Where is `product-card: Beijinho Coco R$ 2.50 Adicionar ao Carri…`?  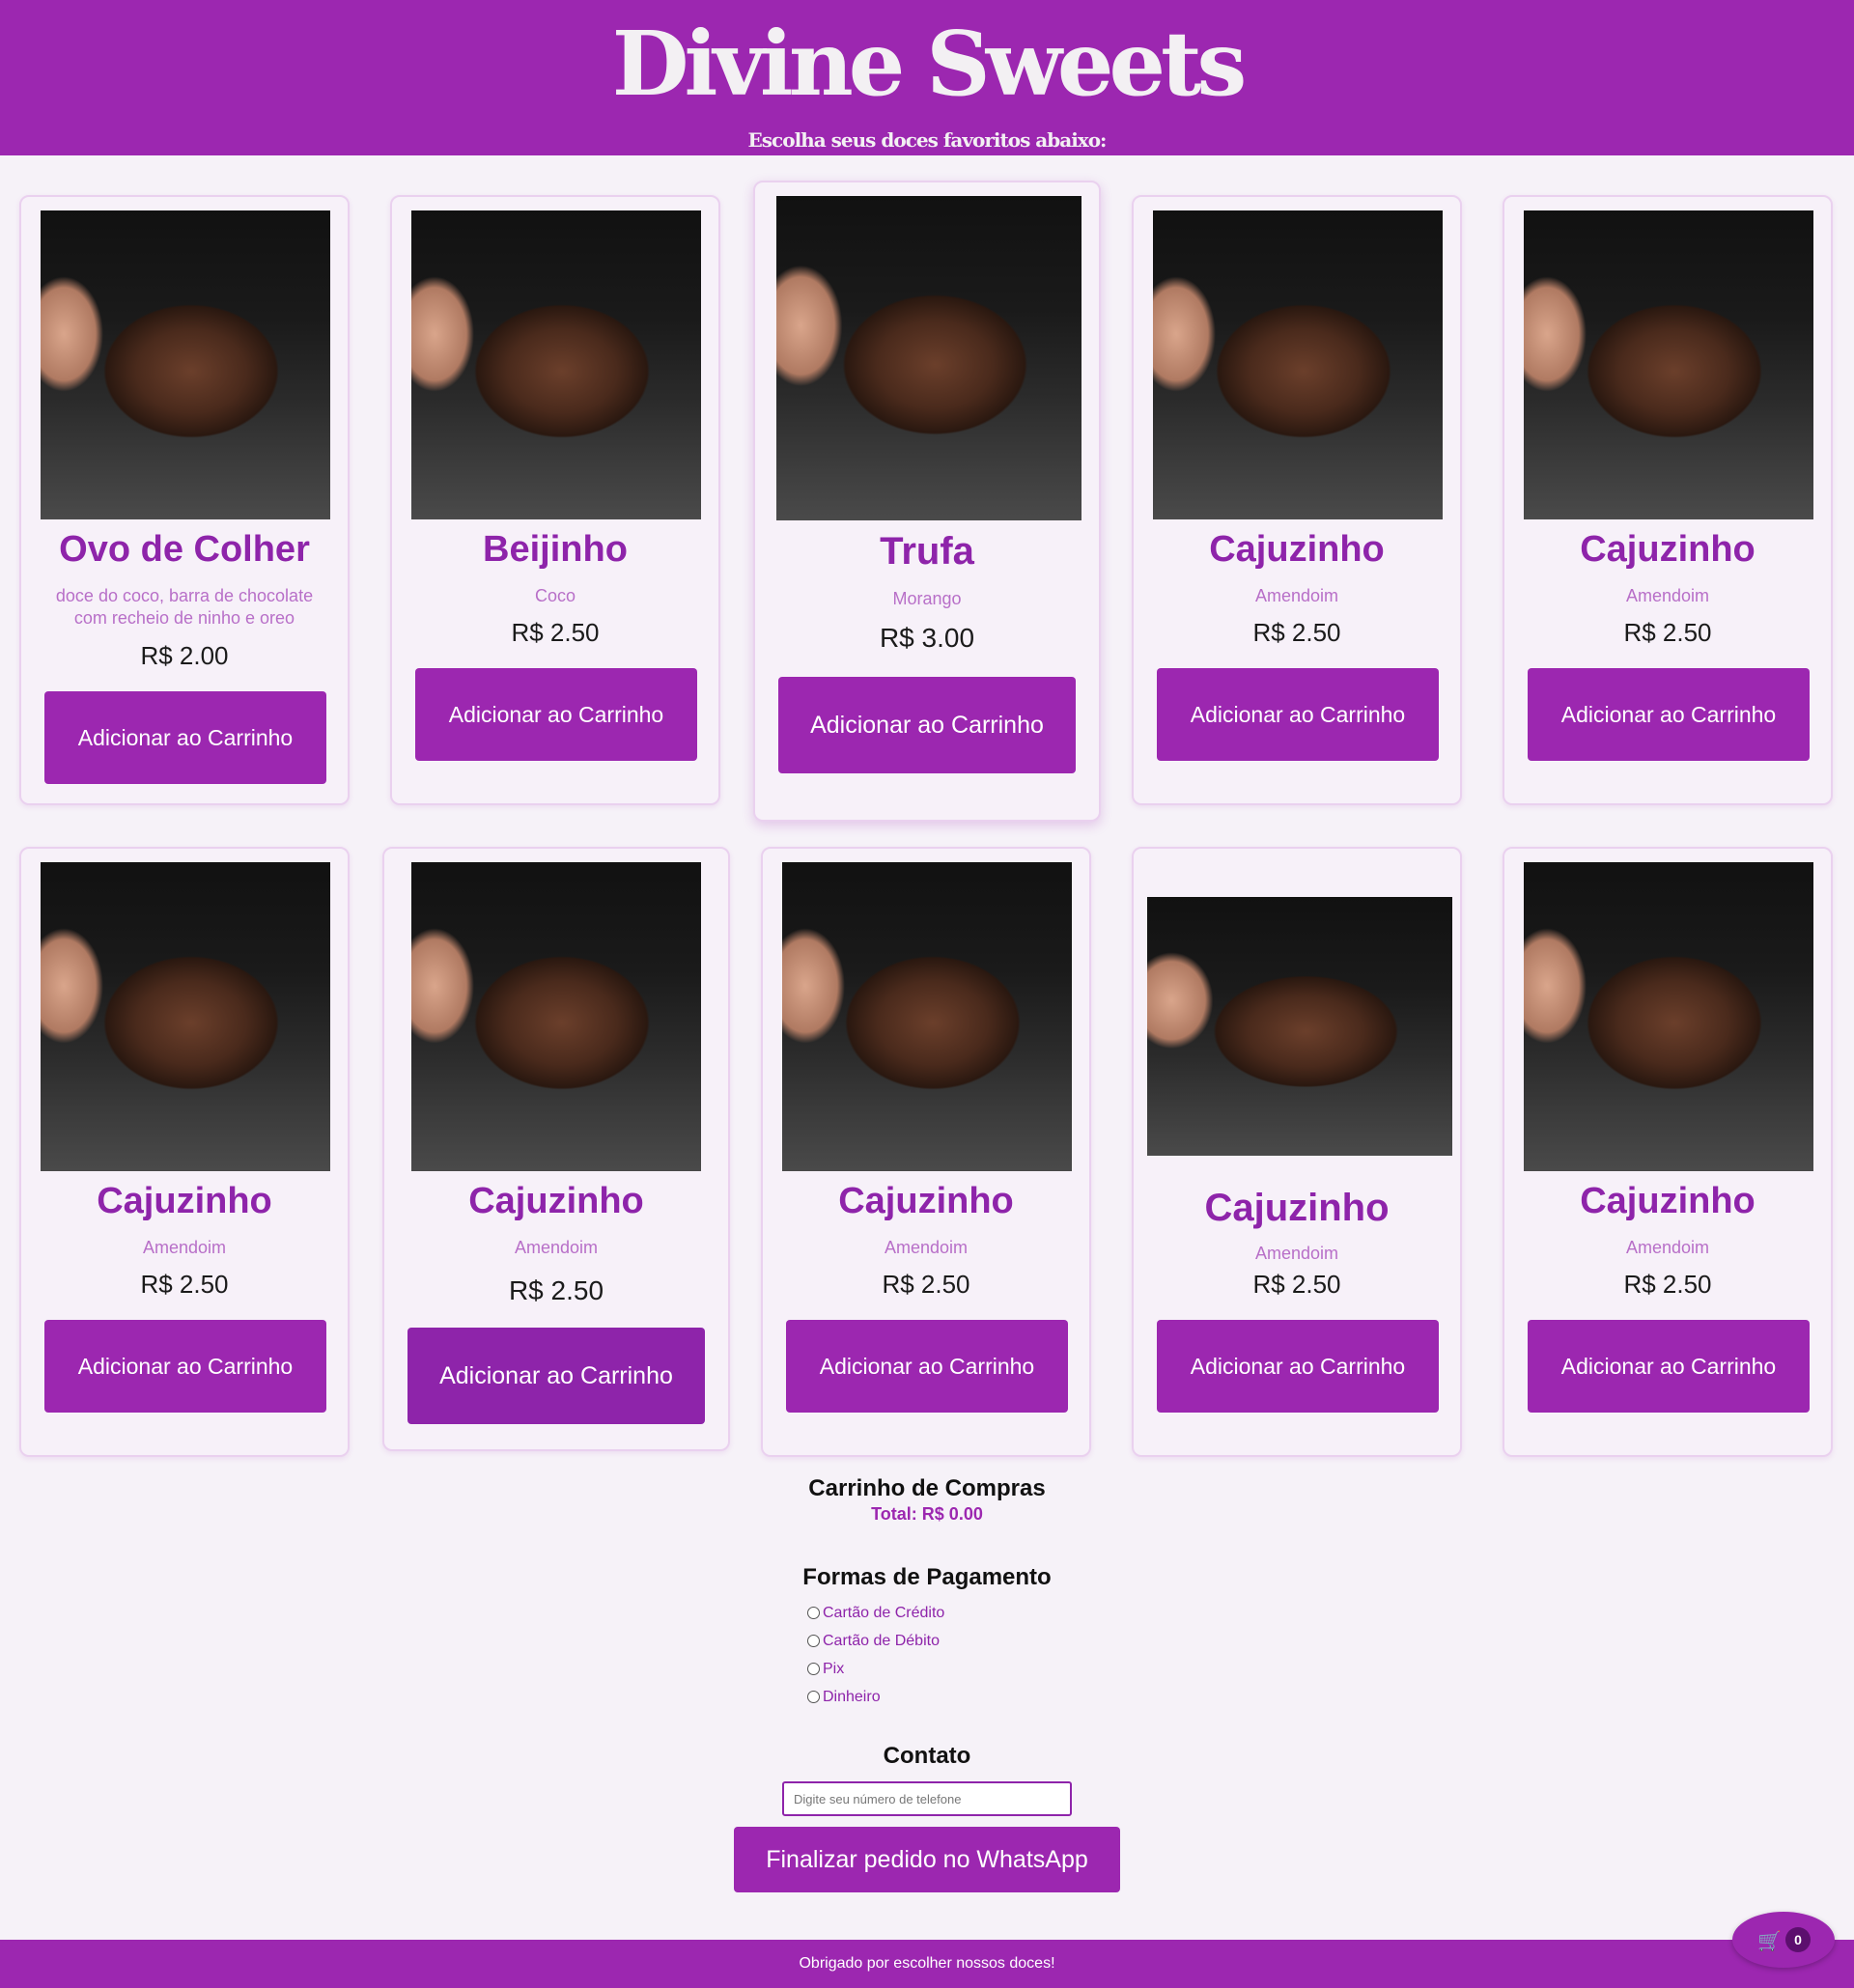
product-card: Beijinho Coco R$ 2.50 Adicionar ao Carri… is located at coordinates (555, 500).